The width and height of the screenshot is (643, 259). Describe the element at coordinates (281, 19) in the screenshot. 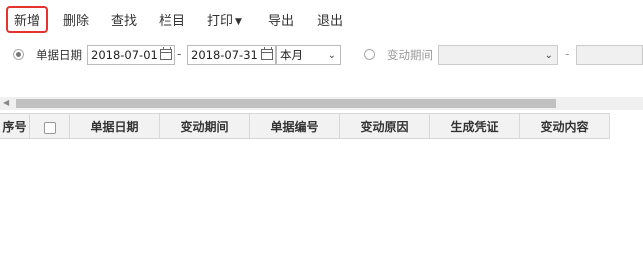

I see `export-button: 导出` at that location.